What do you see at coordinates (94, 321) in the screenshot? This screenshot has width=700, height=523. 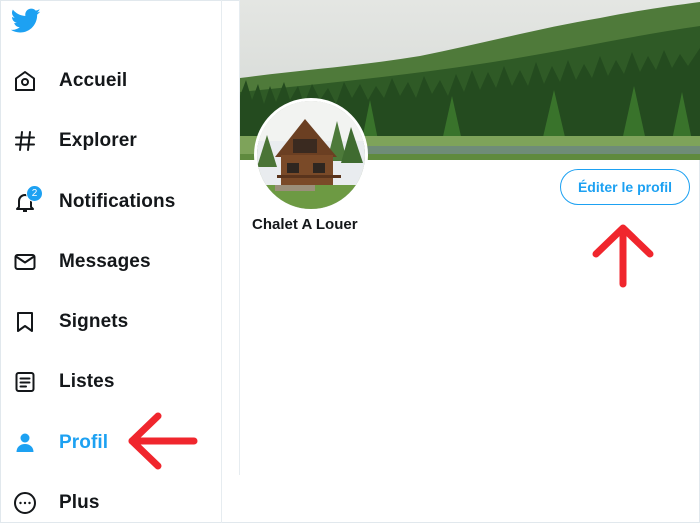 I see `sidebar-item-label: Signets` at bounding box center [94, 321].